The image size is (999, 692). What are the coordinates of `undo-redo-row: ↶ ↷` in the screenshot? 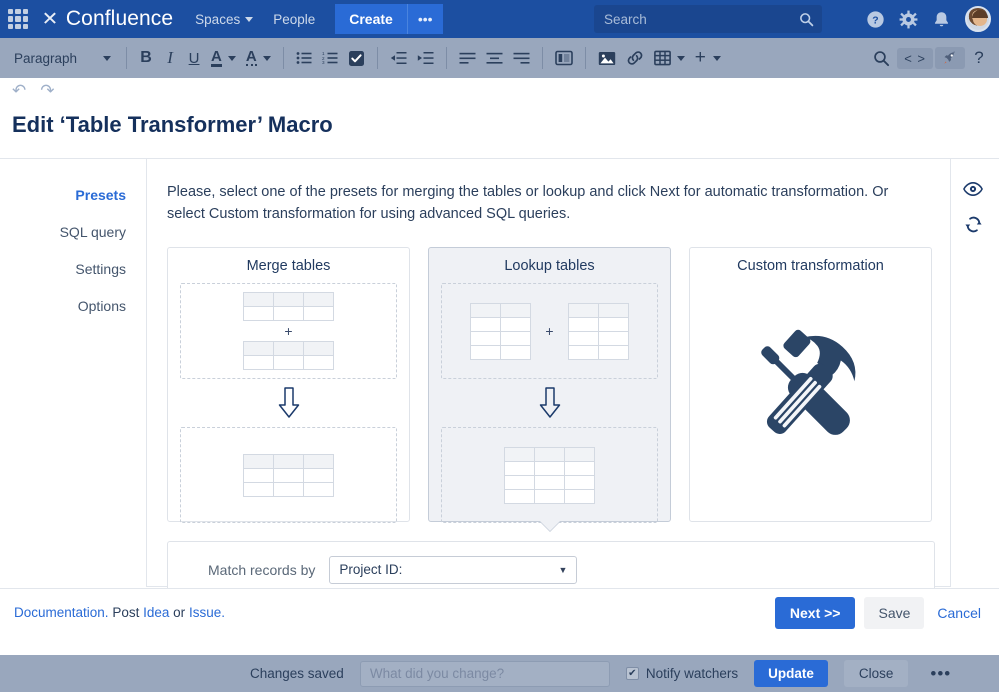 It's located at (499, 91).